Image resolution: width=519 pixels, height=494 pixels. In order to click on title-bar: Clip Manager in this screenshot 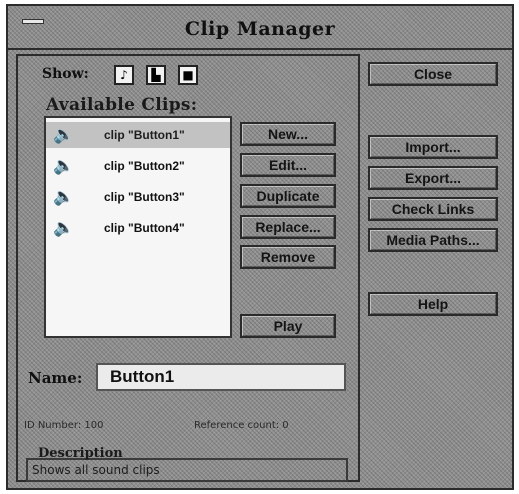, I will do `click(260, 28)`.